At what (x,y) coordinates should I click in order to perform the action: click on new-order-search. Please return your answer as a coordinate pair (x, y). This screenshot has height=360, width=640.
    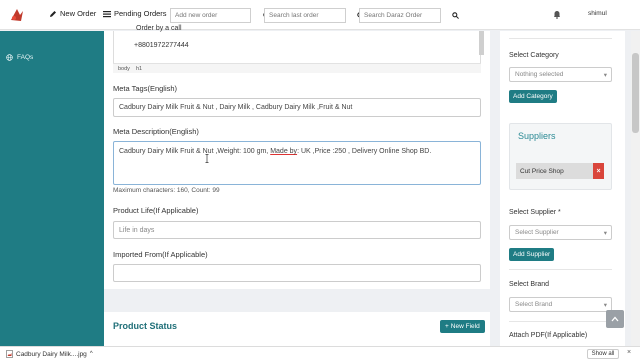
    Looking at the image, I should click on (220, 15).